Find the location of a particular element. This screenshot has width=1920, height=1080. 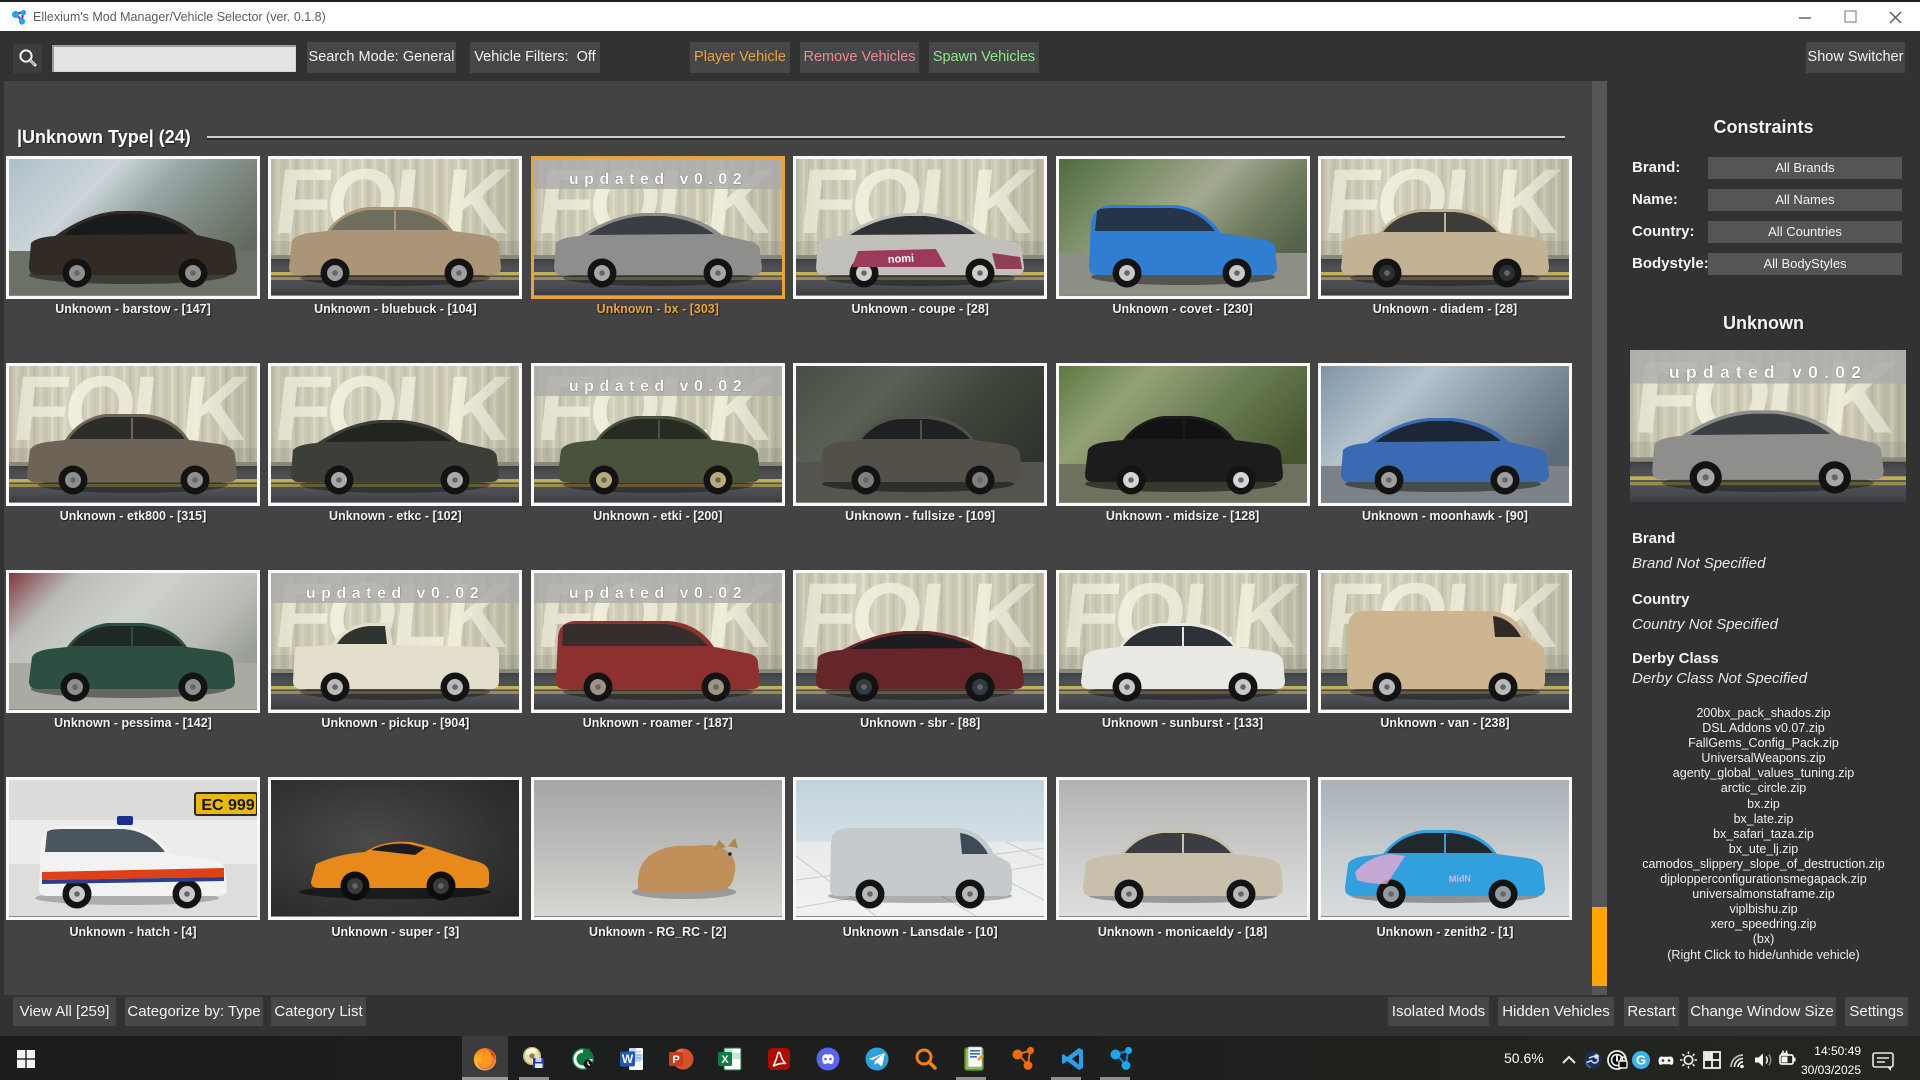

svg-text: nomi is located at coordinates (901, 259).